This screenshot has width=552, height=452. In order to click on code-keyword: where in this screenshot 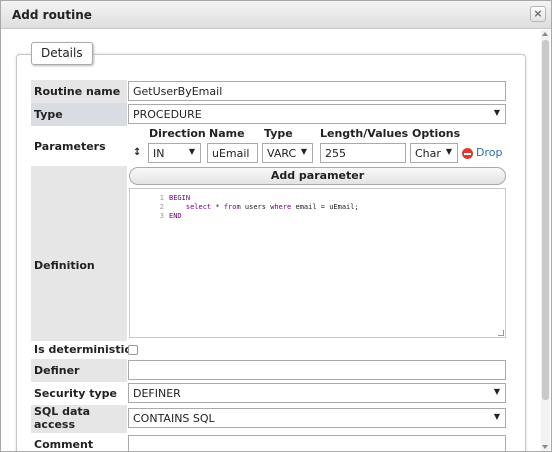, I will do `click(281, 207)`.